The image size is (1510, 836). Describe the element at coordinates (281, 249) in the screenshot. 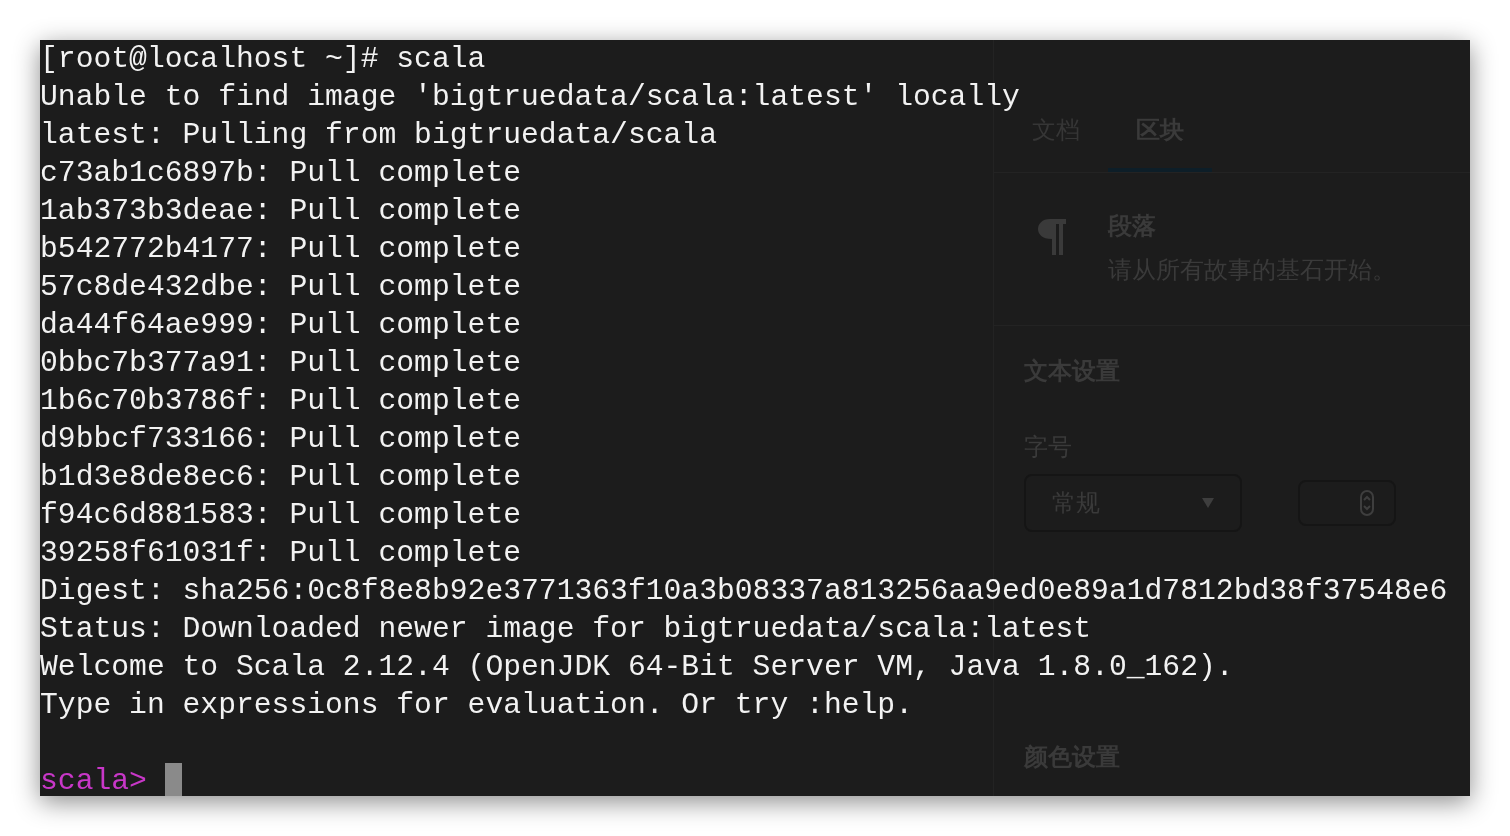

I see `terminal-line: b542772b4177: Pull complete` at that location.